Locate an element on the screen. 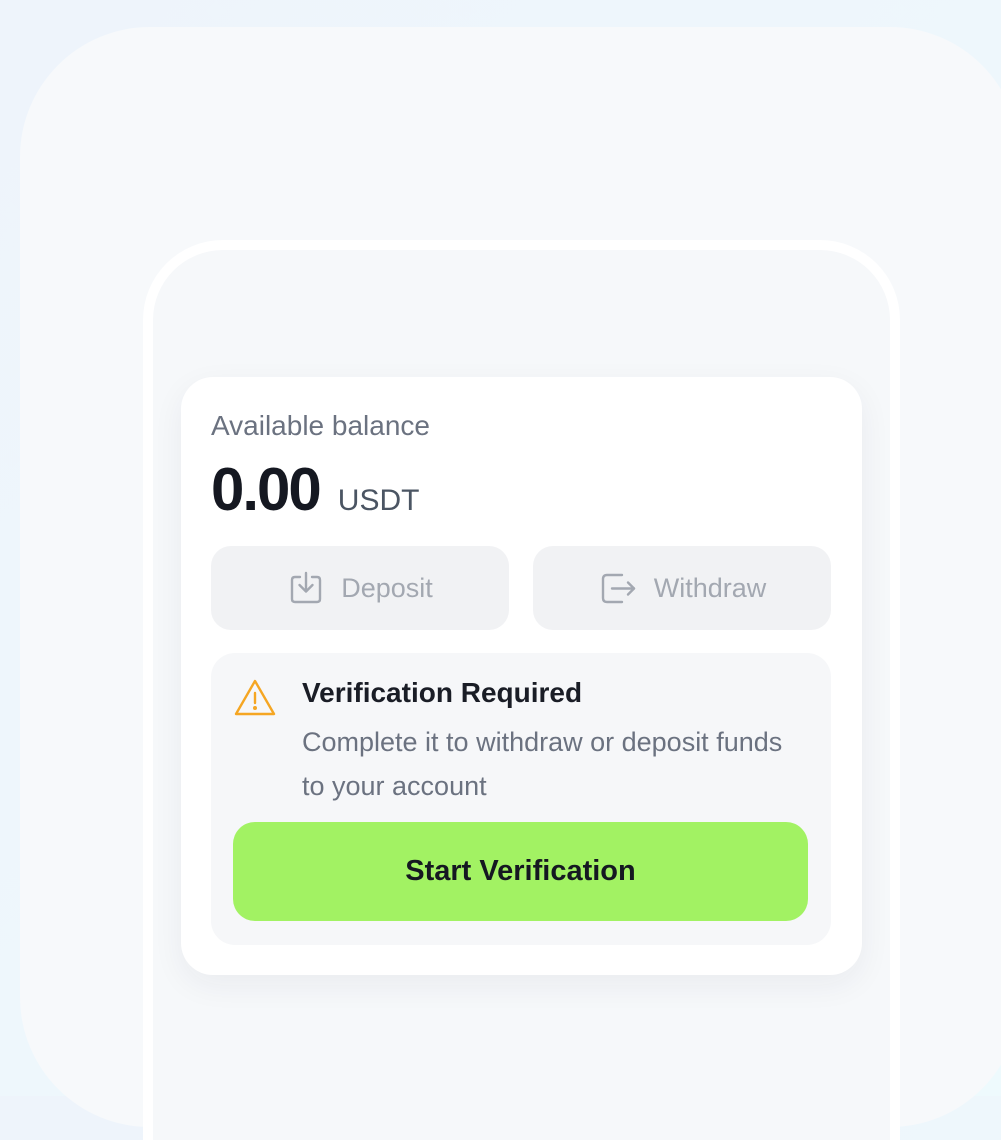 This screenshot has height=1140, width=1001. balance-amount-row: 0.00 USDT is located at coordinates (315, 490).